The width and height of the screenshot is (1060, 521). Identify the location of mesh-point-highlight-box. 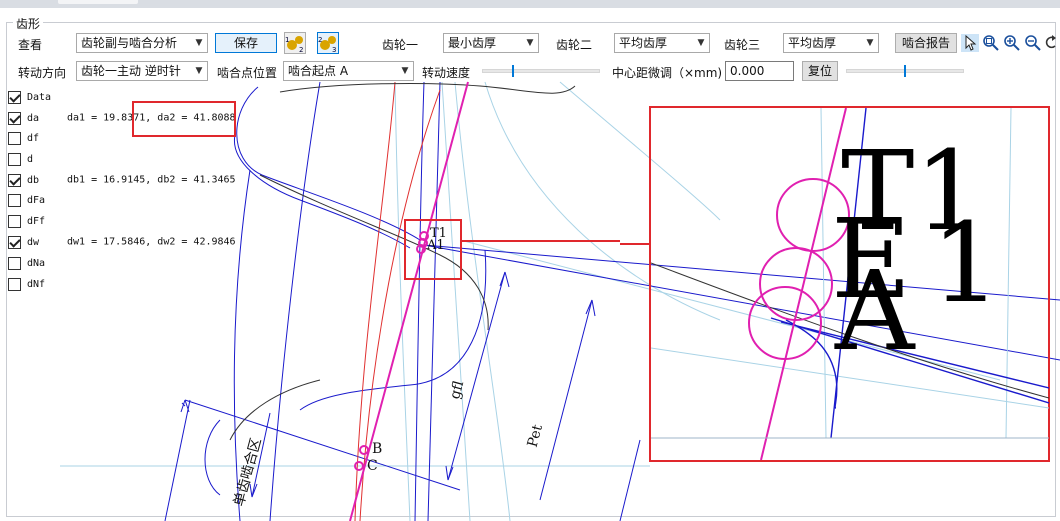
(433, 249).